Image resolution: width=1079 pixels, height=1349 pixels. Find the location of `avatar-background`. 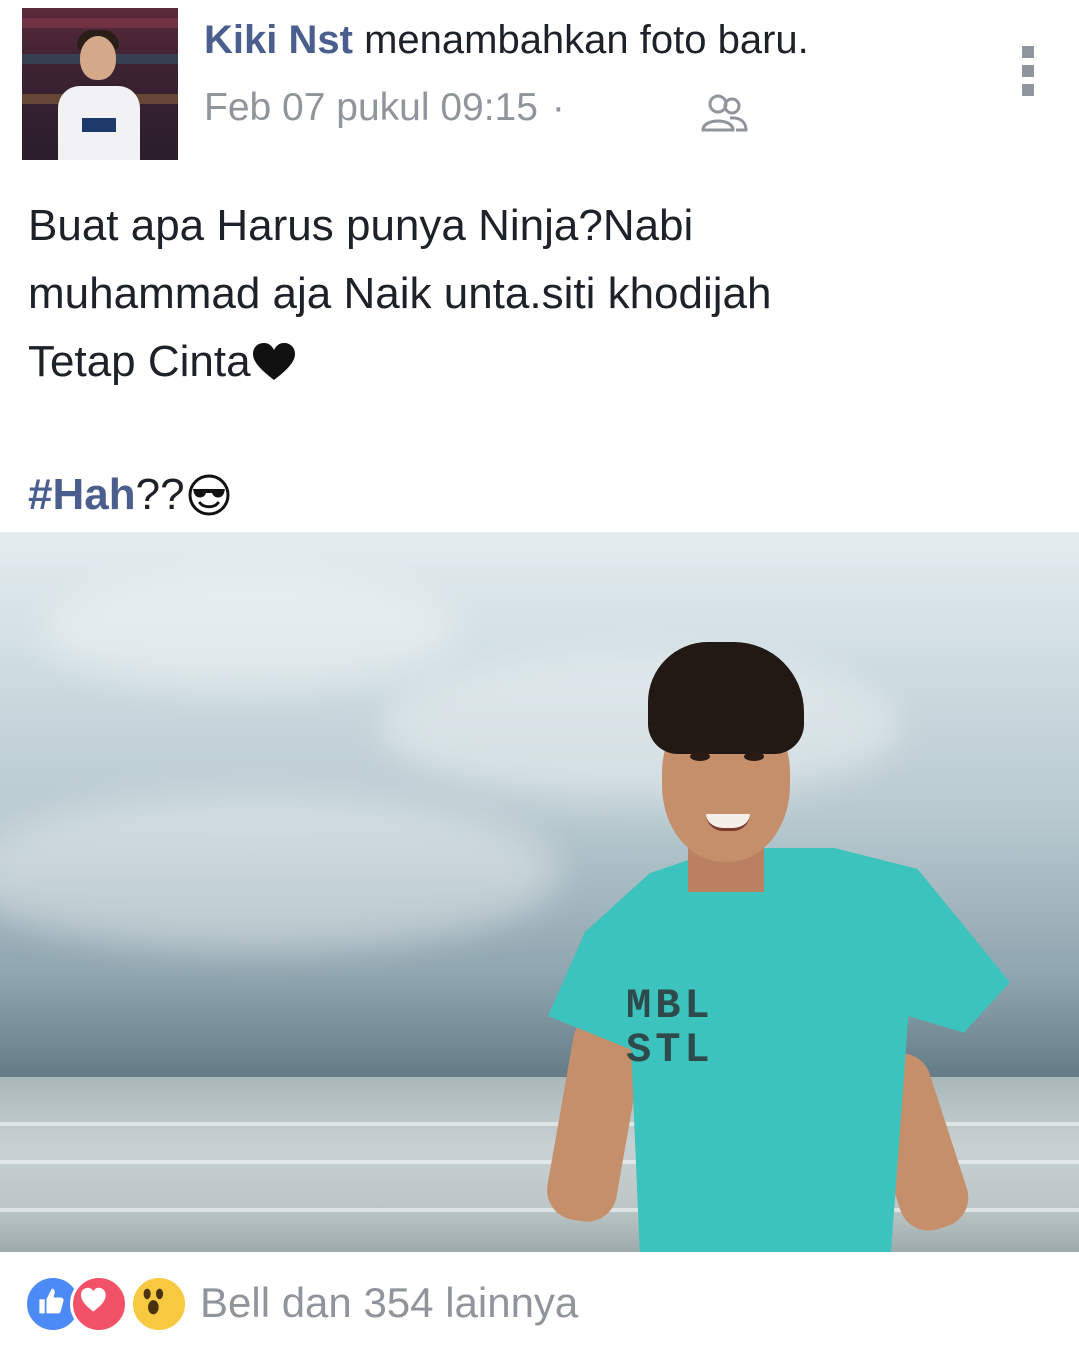

avatar-background is located at coordinates (100, 23).